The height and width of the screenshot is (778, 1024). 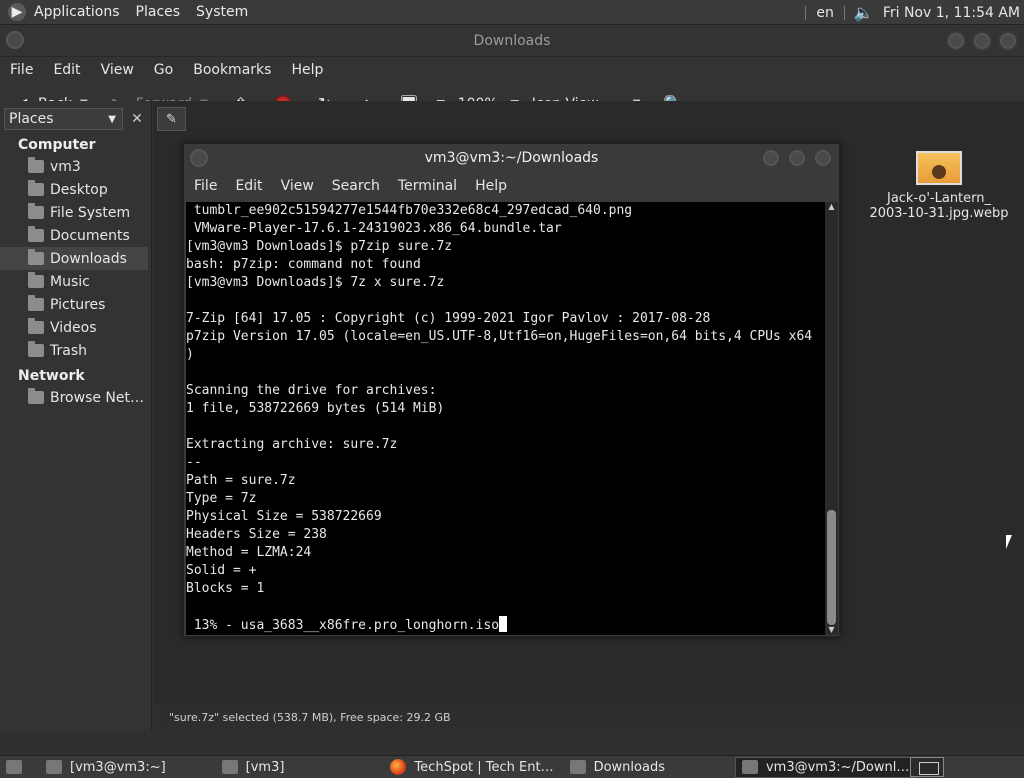 What do you see at coordinates (36, 396) in the screenshot?
I see `network-icon` at bounding box center [36, 396].